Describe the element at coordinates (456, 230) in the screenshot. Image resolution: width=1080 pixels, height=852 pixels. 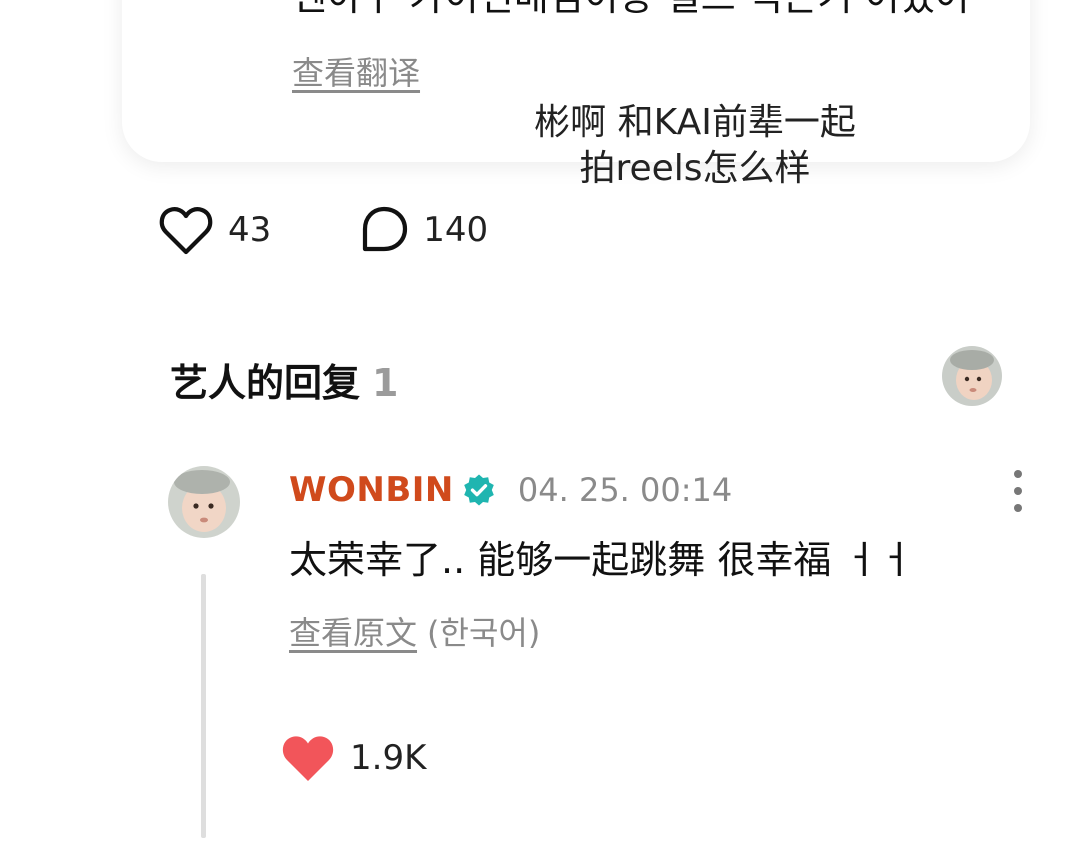
I see `comment-count: 140` at that location.